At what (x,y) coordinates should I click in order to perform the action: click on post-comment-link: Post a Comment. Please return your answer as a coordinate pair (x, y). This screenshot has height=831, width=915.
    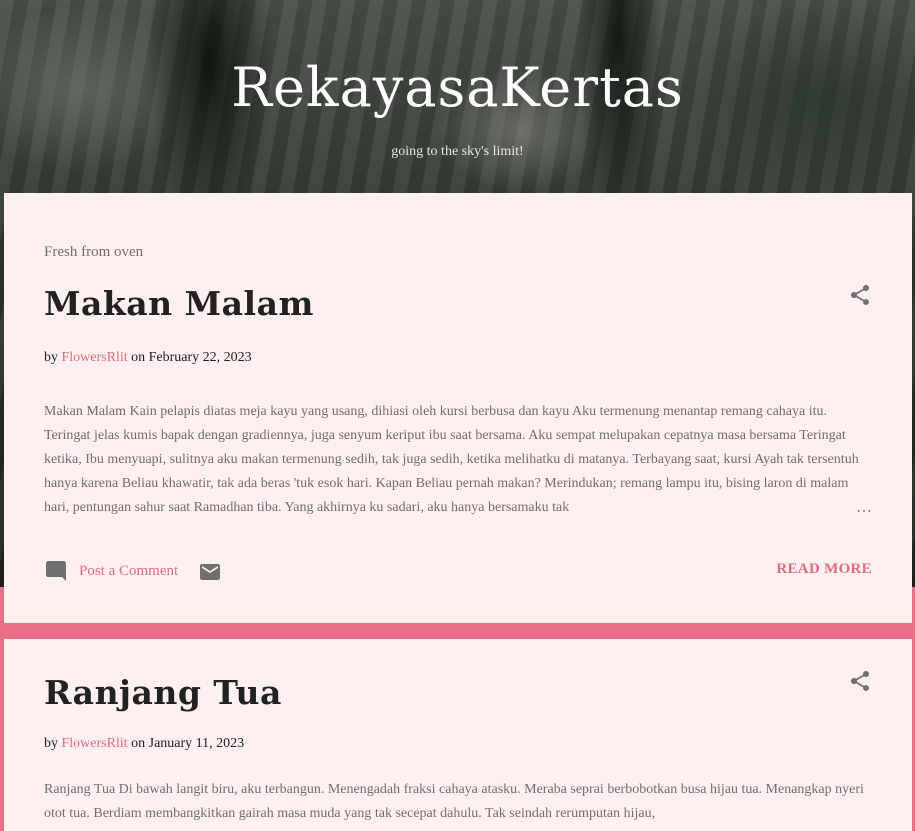
    Looking at the image, I should click on (111, 571).